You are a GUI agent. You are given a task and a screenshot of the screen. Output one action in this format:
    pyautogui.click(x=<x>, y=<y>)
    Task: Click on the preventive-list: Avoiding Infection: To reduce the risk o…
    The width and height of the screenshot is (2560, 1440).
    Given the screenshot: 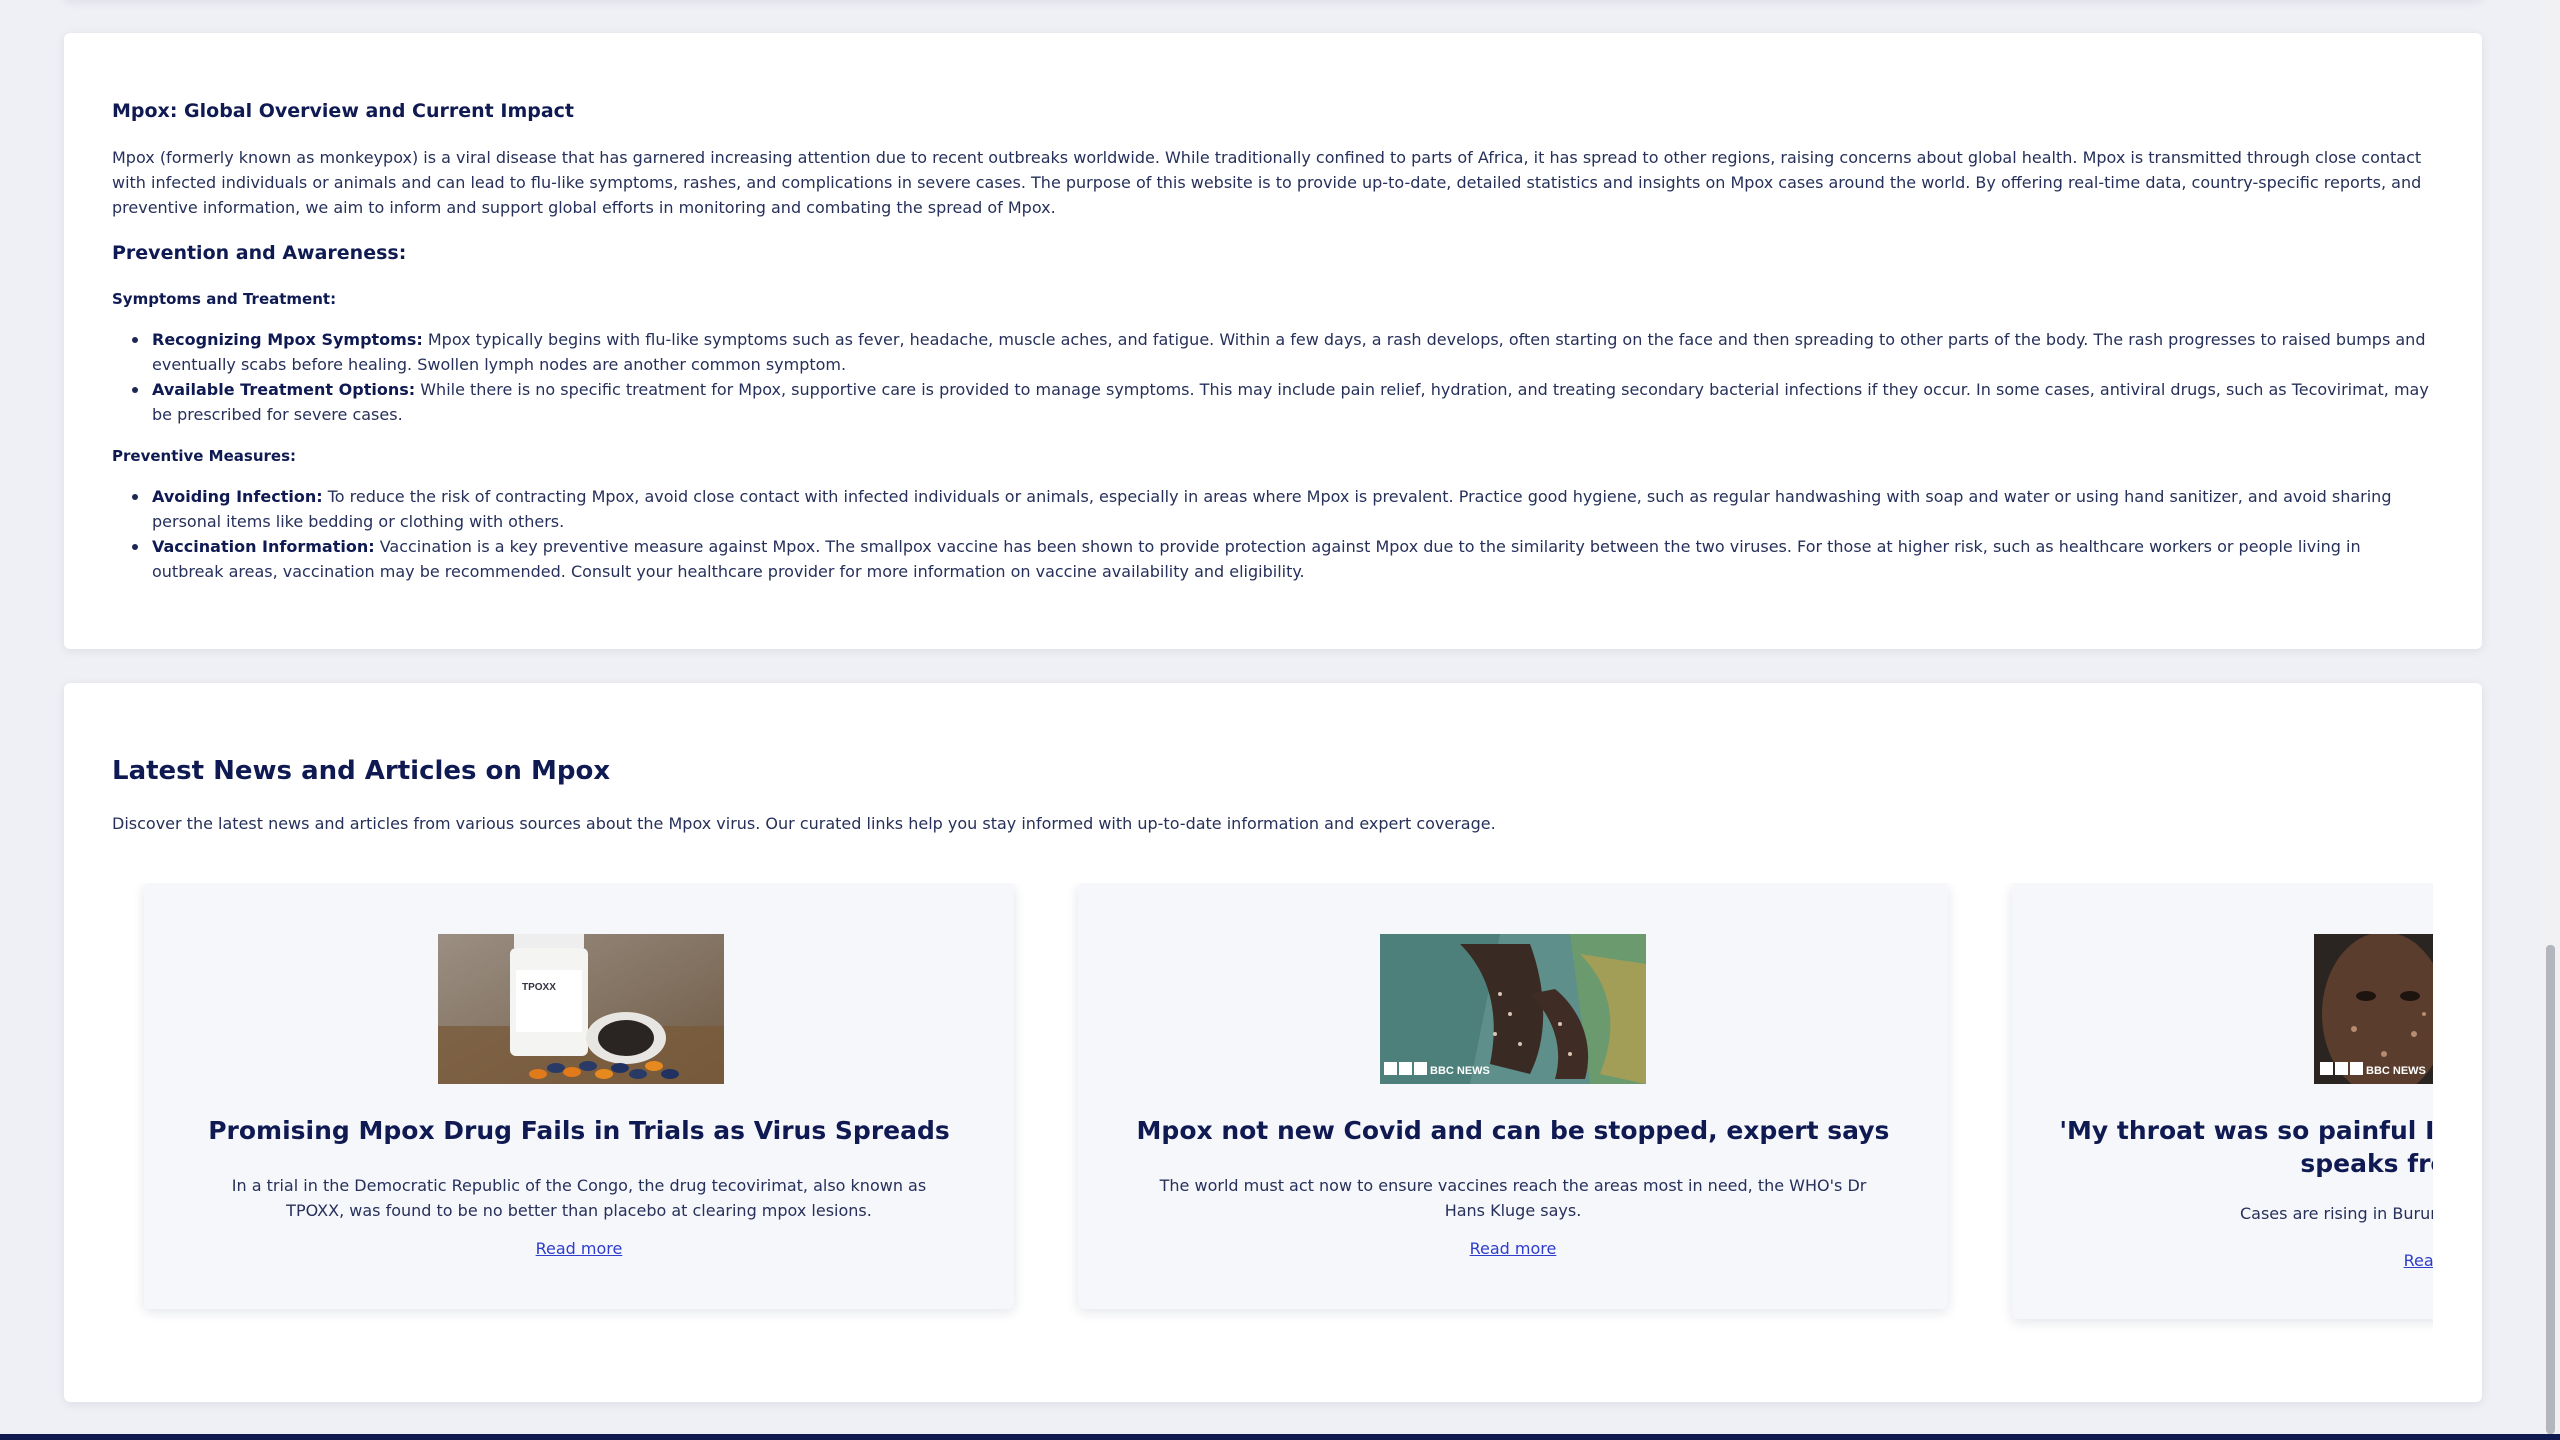 What is the action you would take?
    pyautogui.click(x=1273, y=534)
    